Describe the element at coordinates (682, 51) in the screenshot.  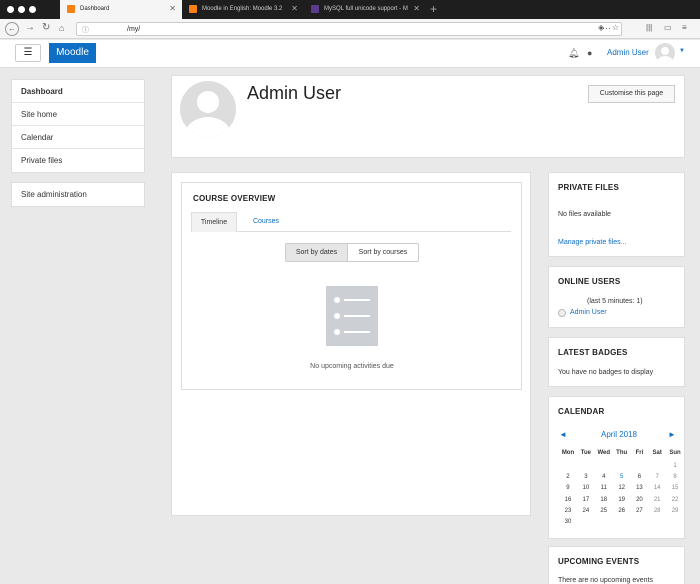
I see `chevron-down-icon: ▼` at that location.